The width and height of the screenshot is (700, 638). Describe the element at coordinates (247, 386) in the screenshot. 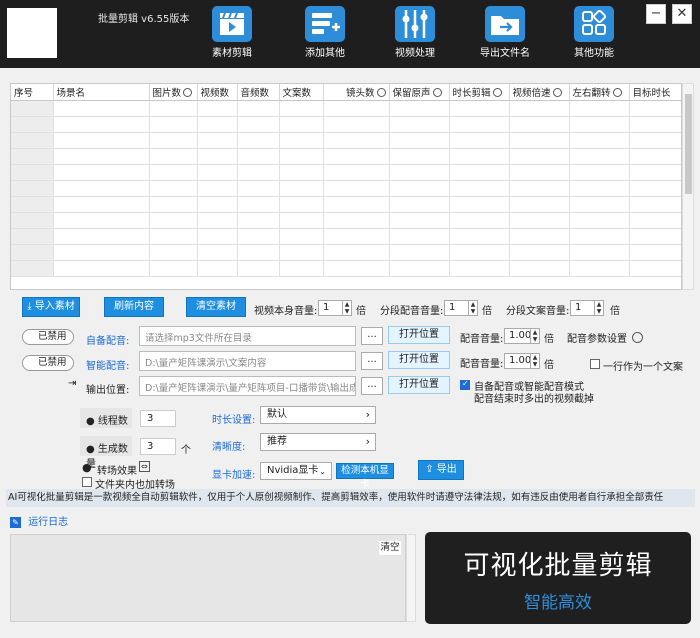

I see `output-path-input: D:\量产矩阵课演示\量产矩阵项目-口播带货\输出成品\` at that location.